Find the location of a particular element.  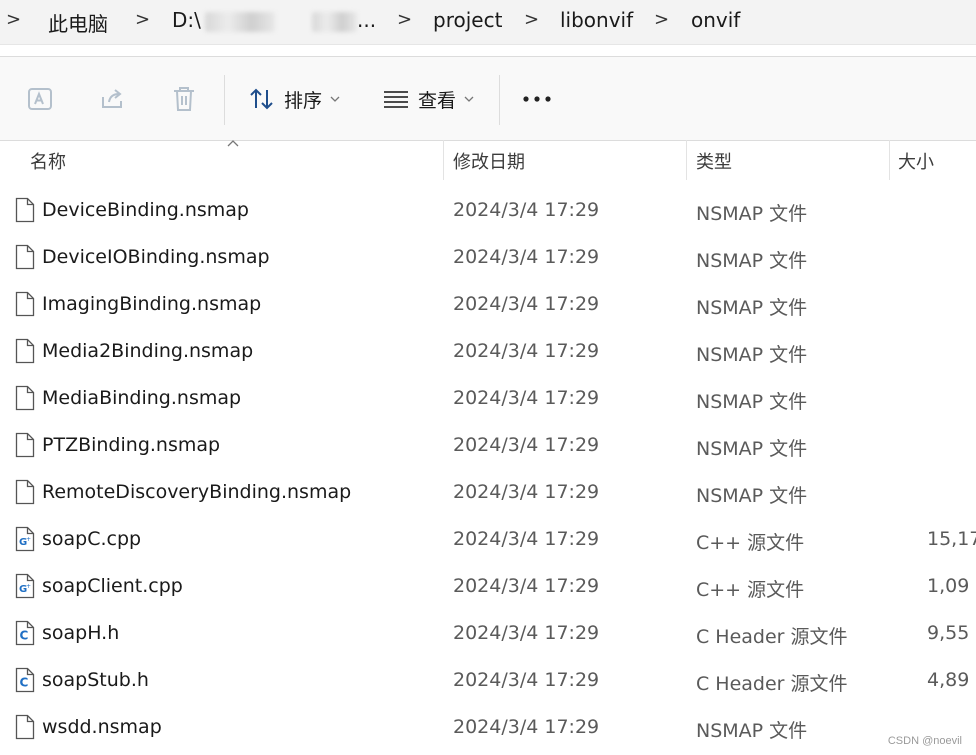

breadcrumb-project: project is located at coordinates (467, 20).